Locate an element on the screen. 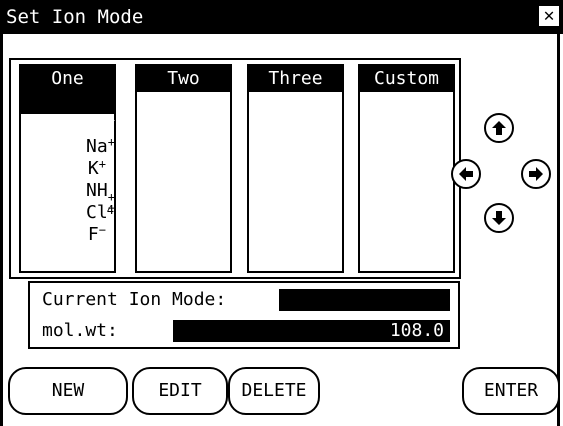 The width and height of the screenshot is (563, 426). current-ion-status-panel: Current Ion Mode: Ag+ mol.wt: 108.0 is located at coordinates (244, 315).